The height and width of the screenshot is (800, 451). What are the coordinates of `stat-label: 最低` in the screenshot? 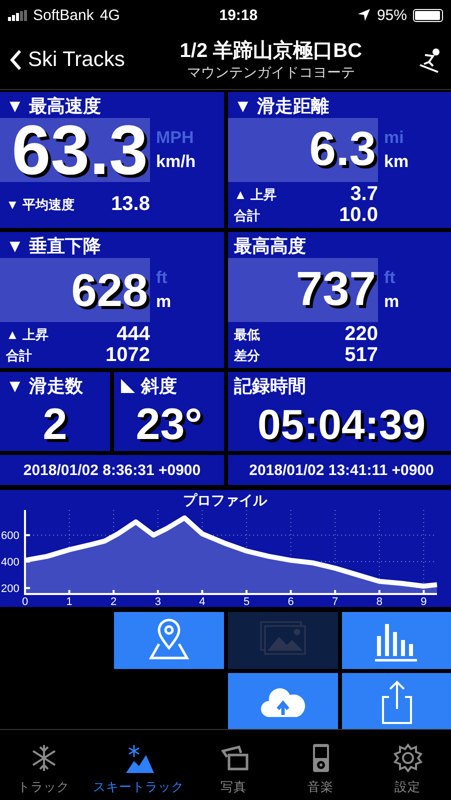 It's located at (247, 335).